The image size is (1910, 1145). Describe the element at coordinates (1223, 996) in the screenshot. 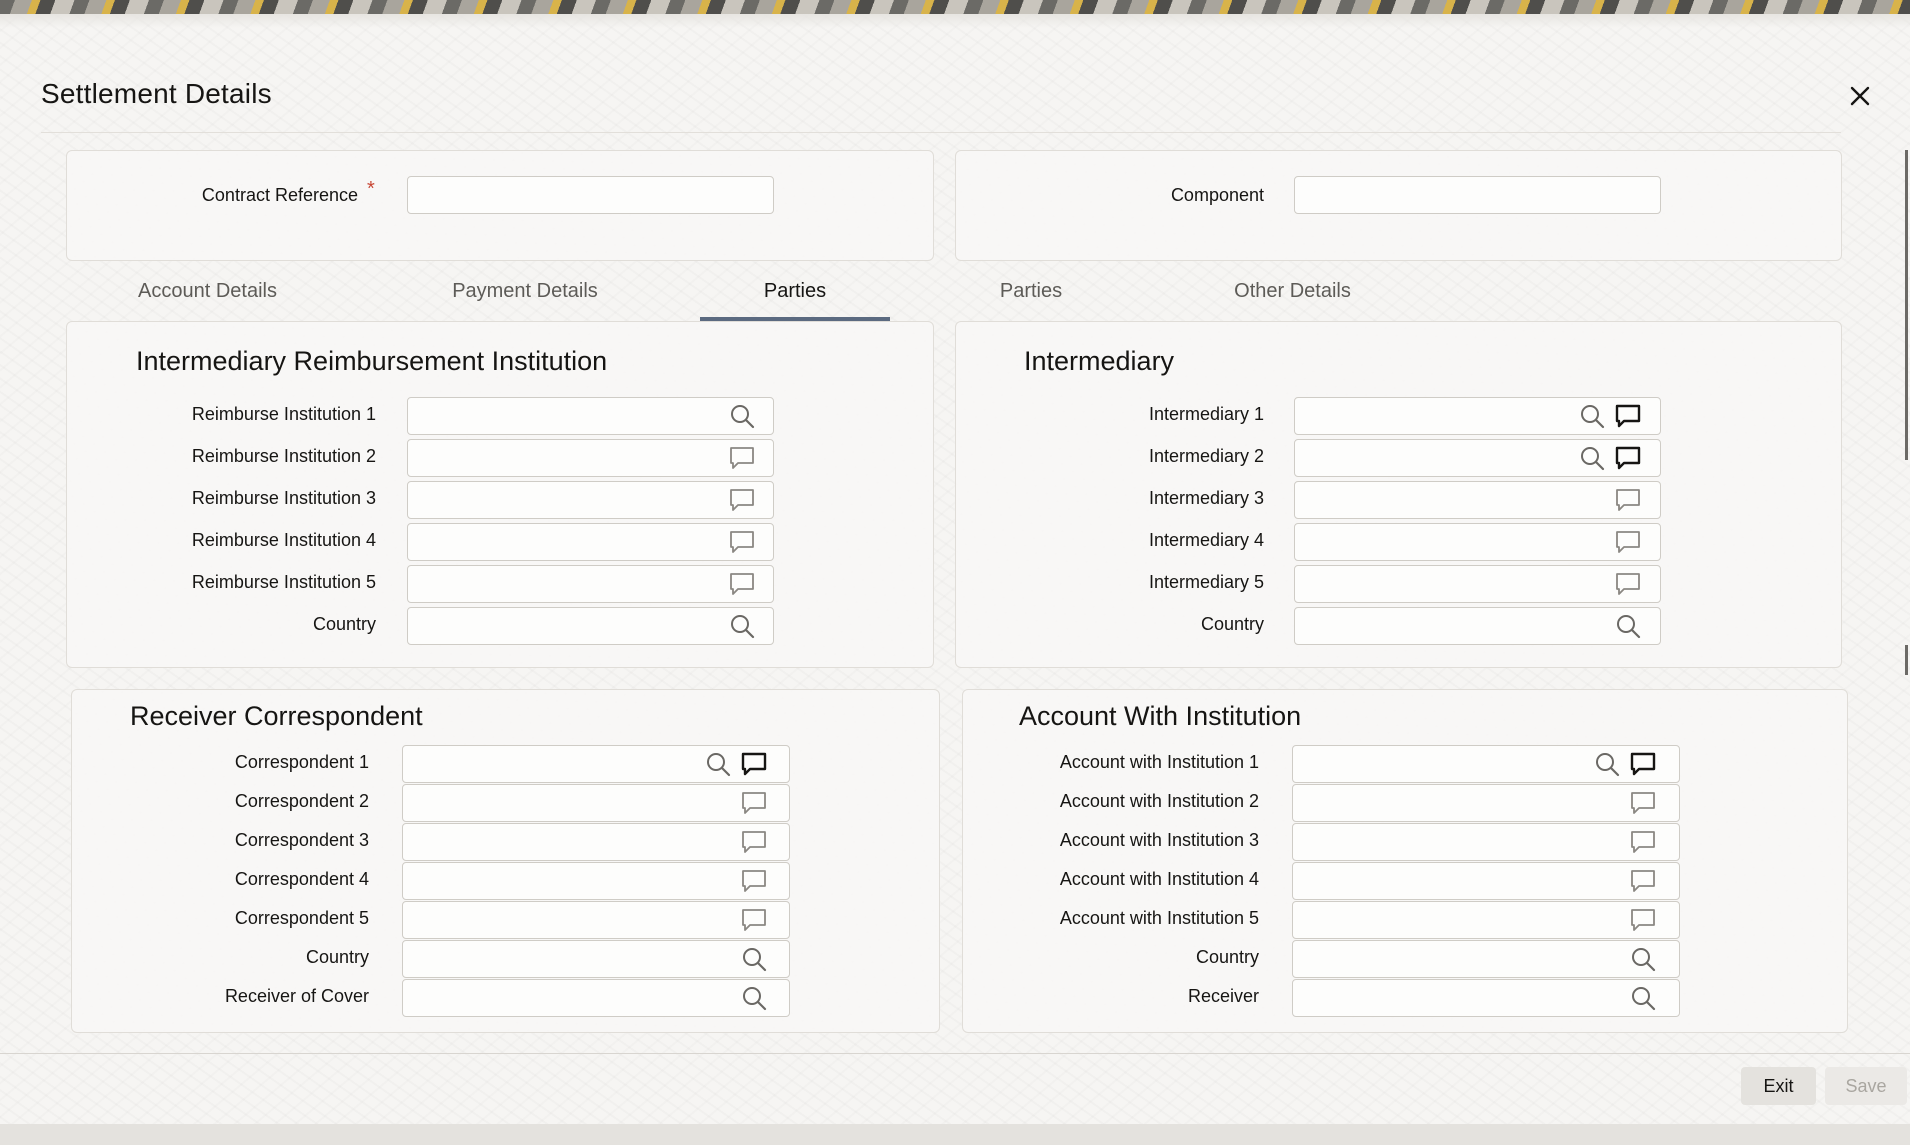

I see `account-with-institution-field-7-label: Receiver` at that location.